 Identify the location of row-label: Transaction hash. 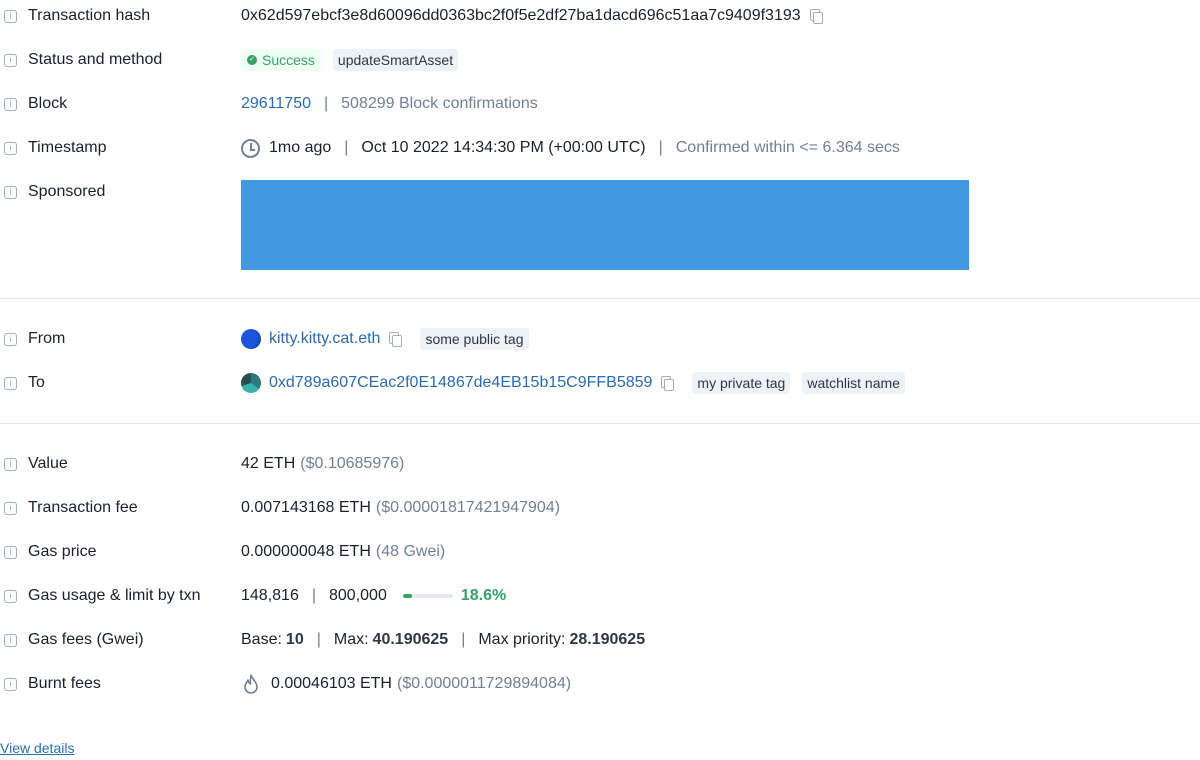
(89, 15).